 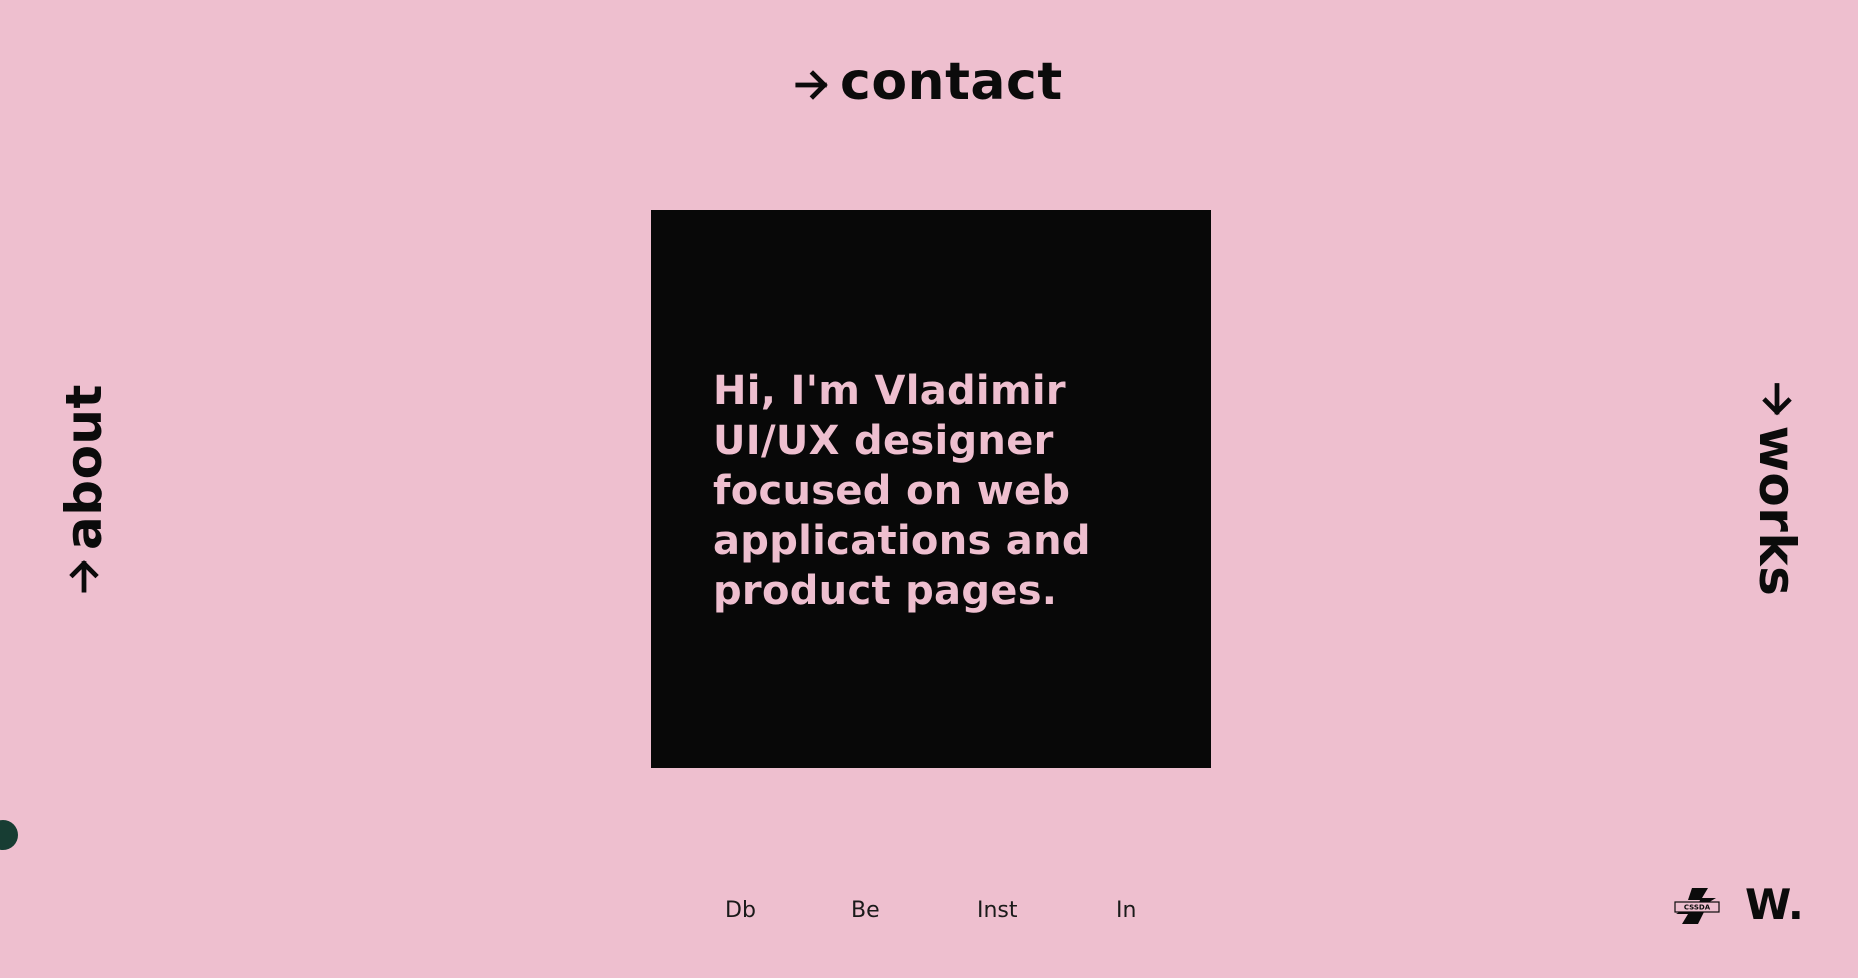 I want to click on logo: W., so click(x=1774, y=905).